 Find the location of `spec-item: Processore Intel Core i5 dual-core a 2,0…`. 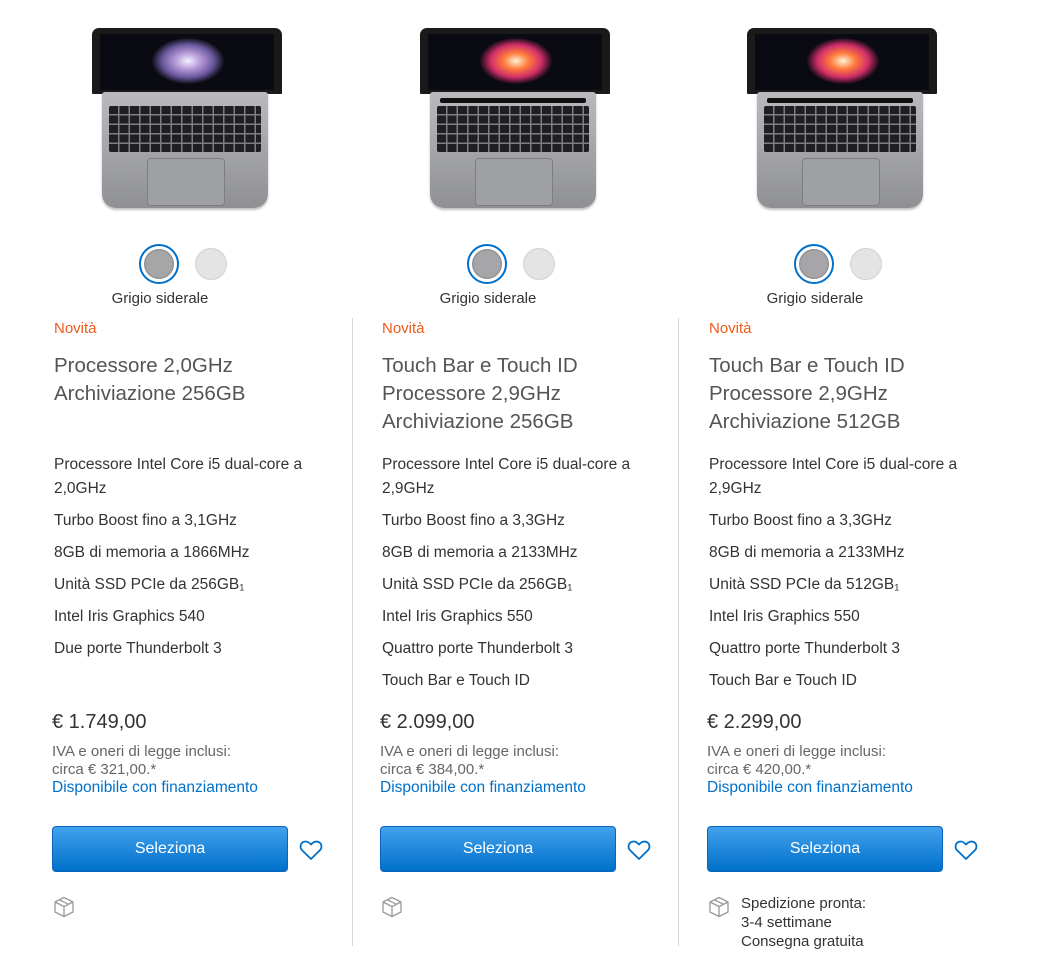

spec-item: Processore Intel Core i5 dual-core a 2,0… is located at coordinates (178, 476).